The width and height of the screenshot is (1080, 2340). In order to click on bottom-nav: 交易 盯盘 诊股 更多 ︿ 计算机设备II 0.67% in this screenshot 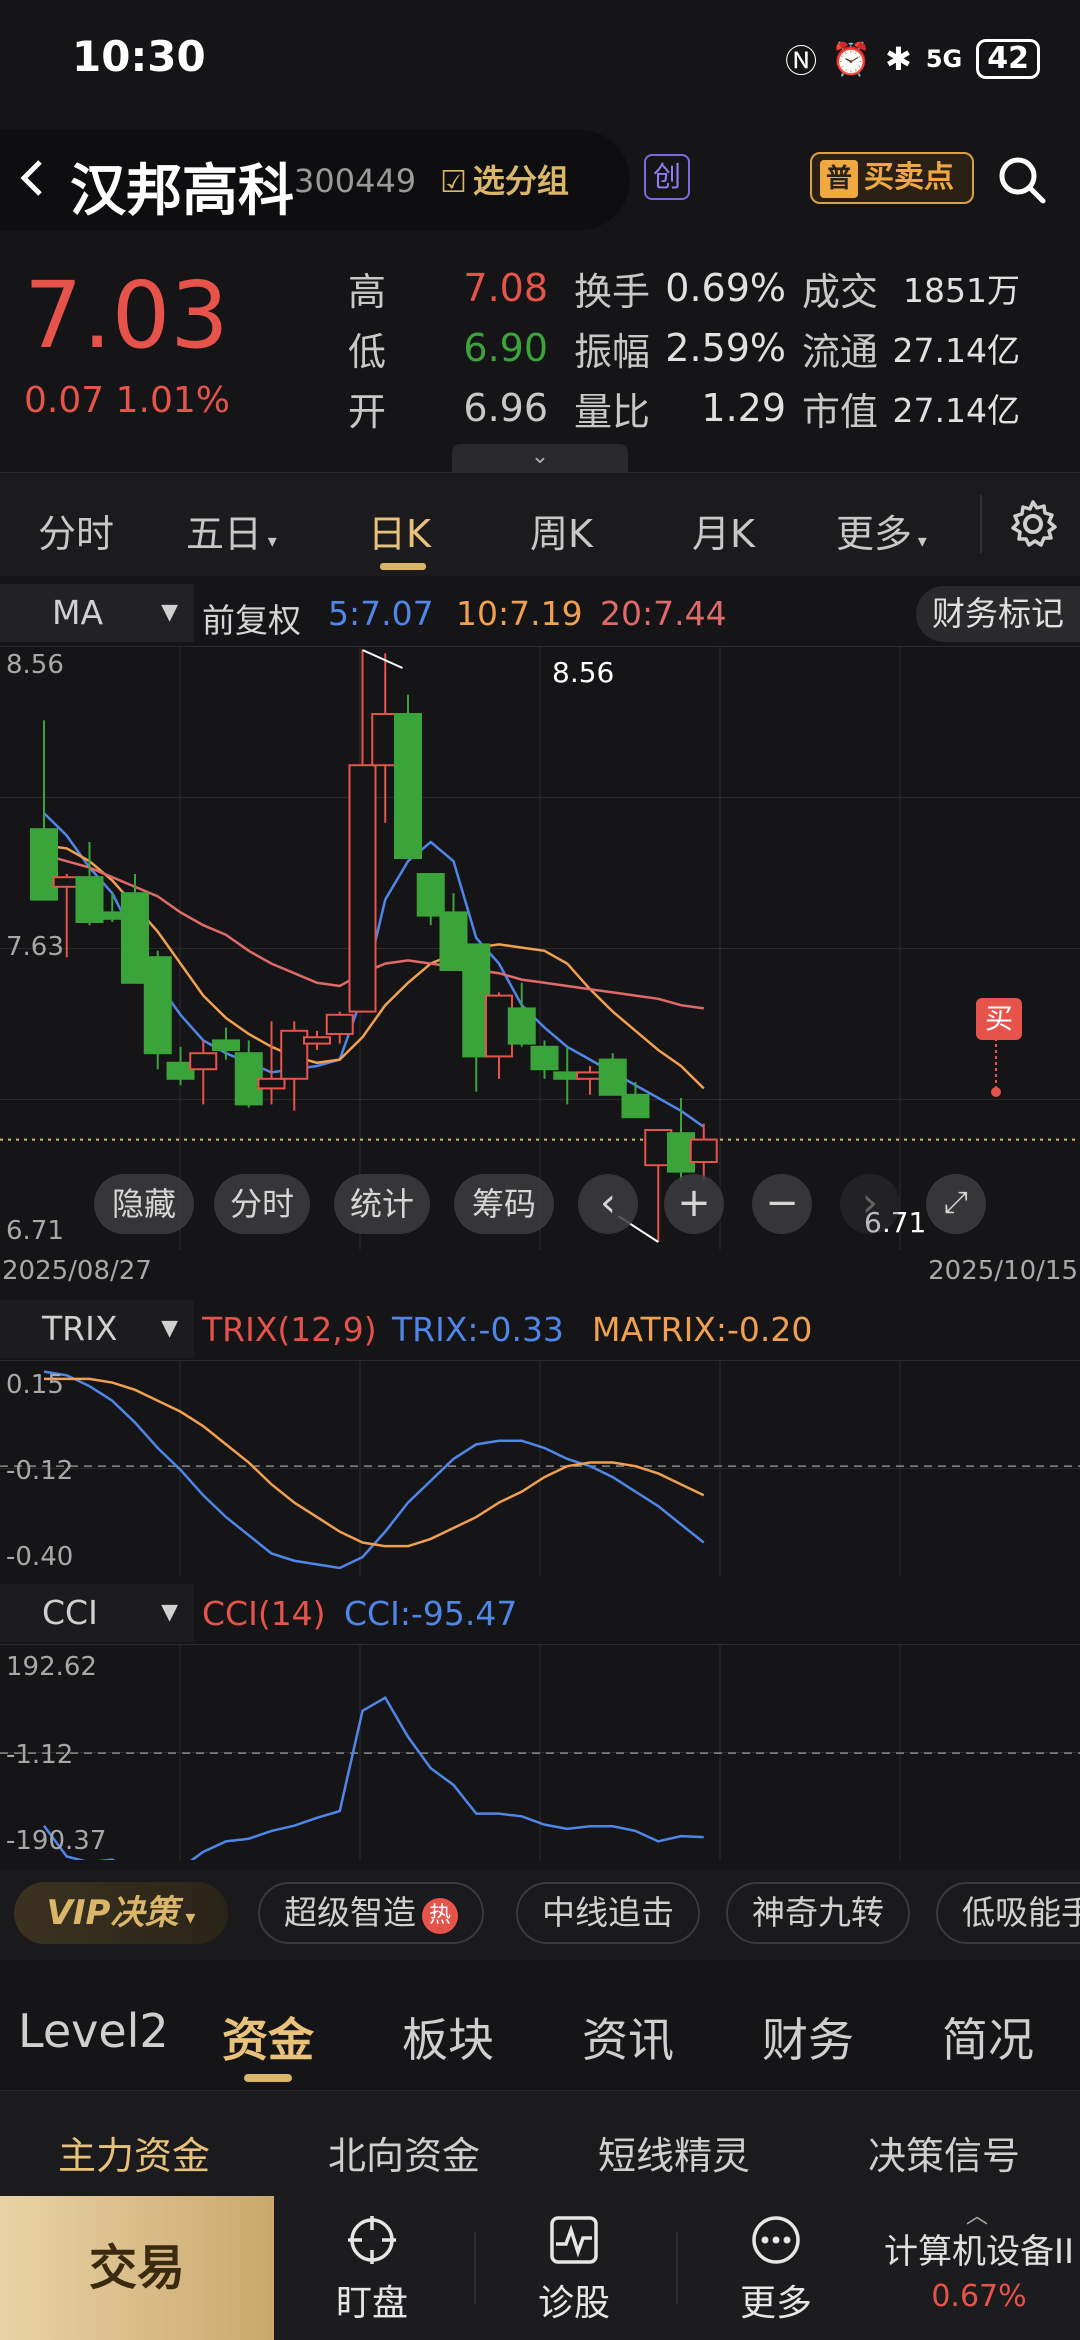, I will do `click(540, 2268)`.